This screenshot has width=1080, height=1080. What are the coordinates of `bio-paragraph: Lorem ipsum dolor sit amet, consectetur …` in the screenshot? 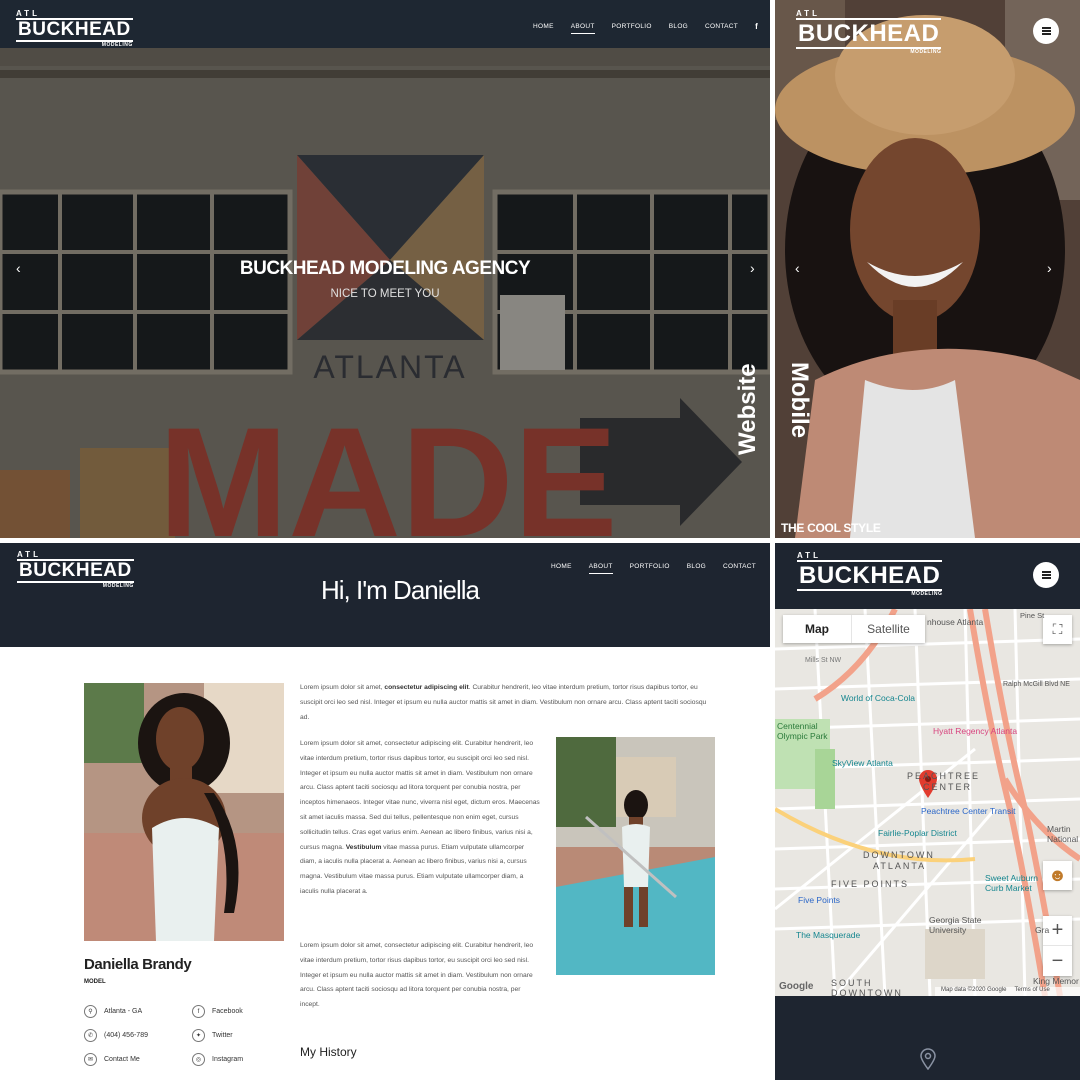 It's located at (420, 818).